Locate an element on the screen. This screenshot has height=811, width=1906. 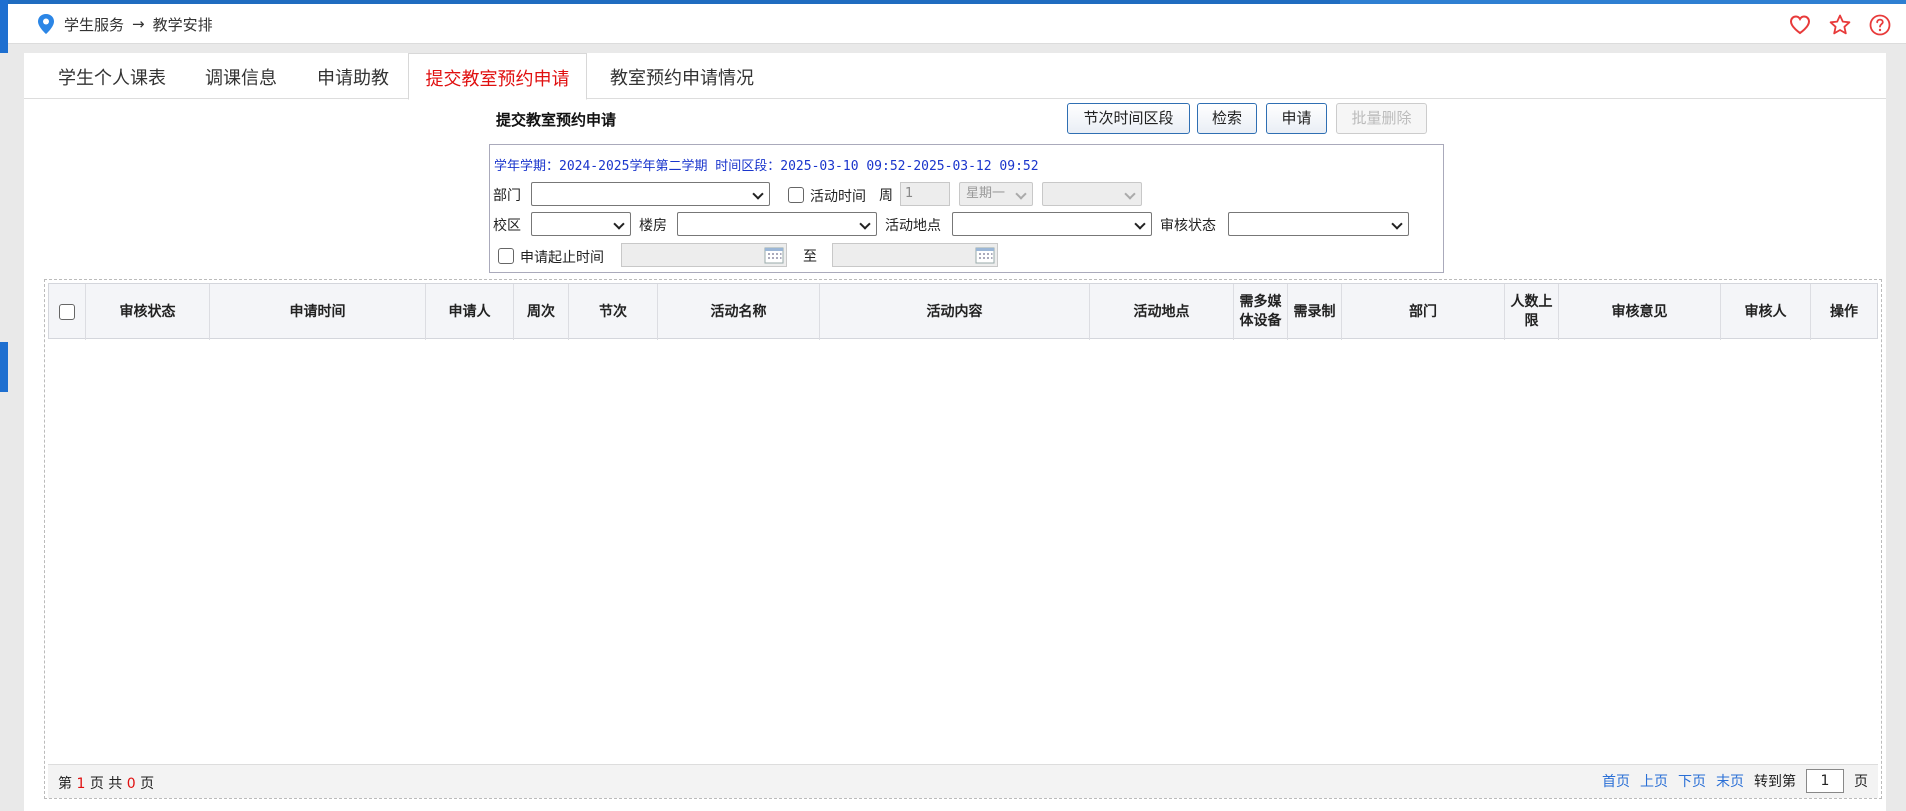
left-accent-bar is located at coordinates (4, 26).